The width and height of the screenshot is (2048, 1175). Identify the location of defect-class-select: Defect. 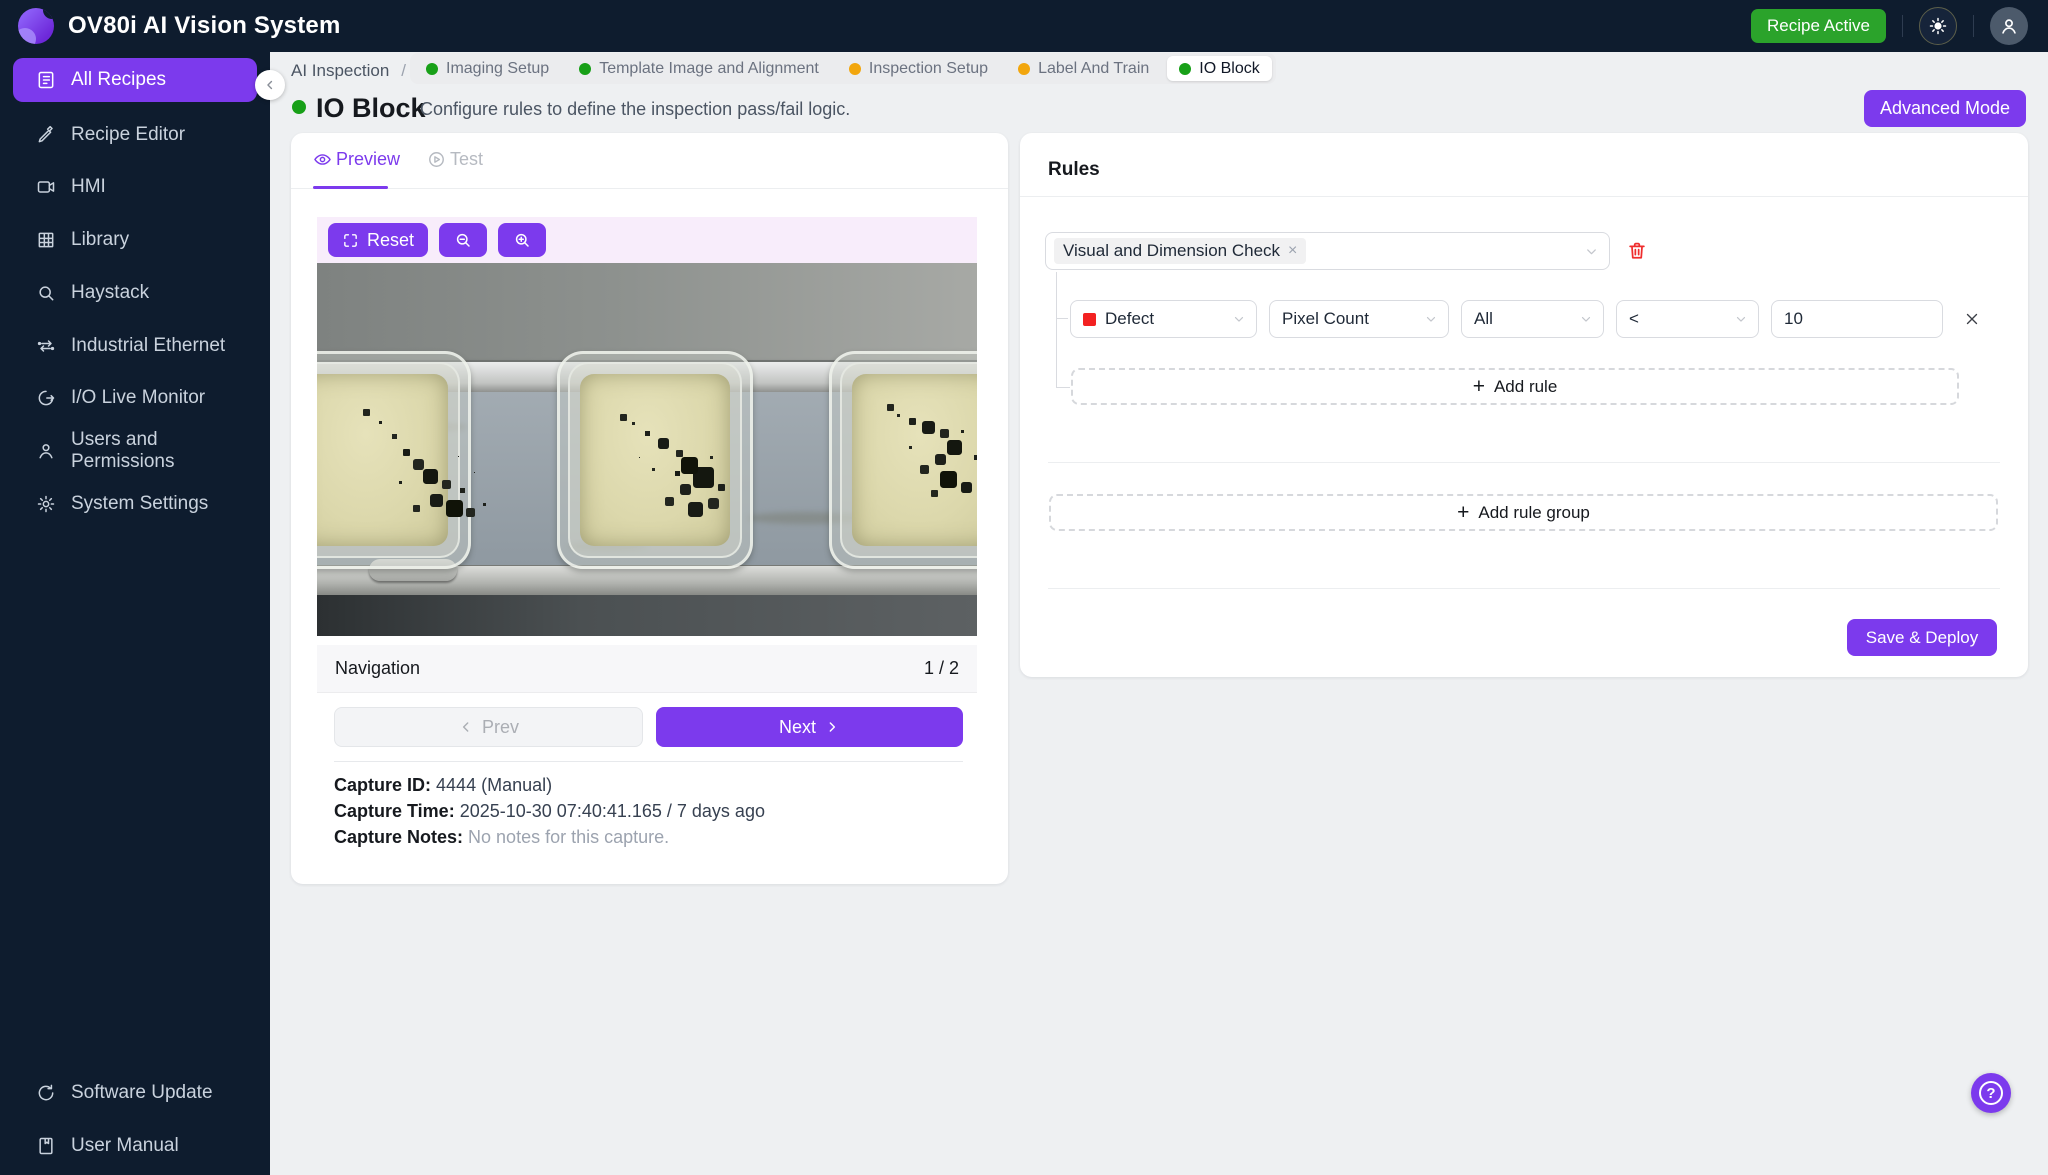
(1163, 319).